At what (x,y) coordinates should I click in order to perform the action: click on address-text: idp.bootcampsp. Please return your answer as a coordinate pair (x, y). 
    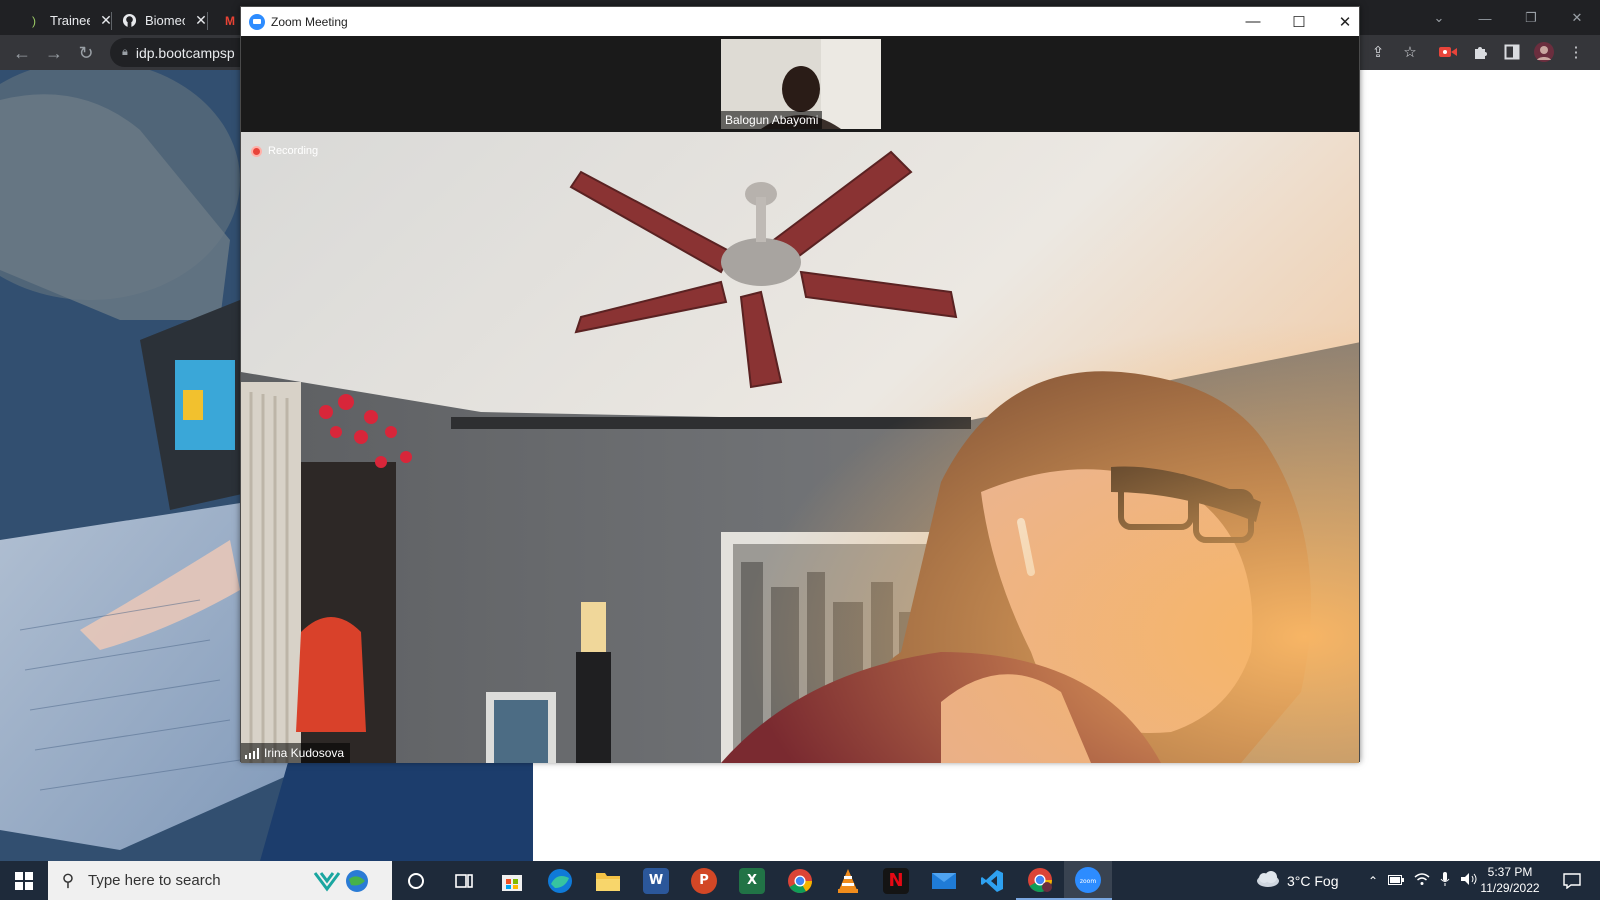
    Looking at the image, I should click on (185, 52).